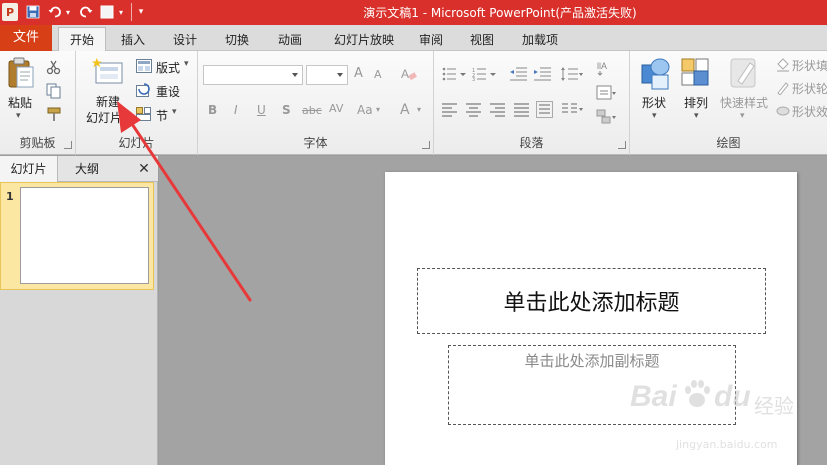 This screenshot has height=465, width=827. What do you see at coordinates (20, 102) in the screenshot?
I see `paste-button-label: 粘贴` at bounding box center [20, 102].